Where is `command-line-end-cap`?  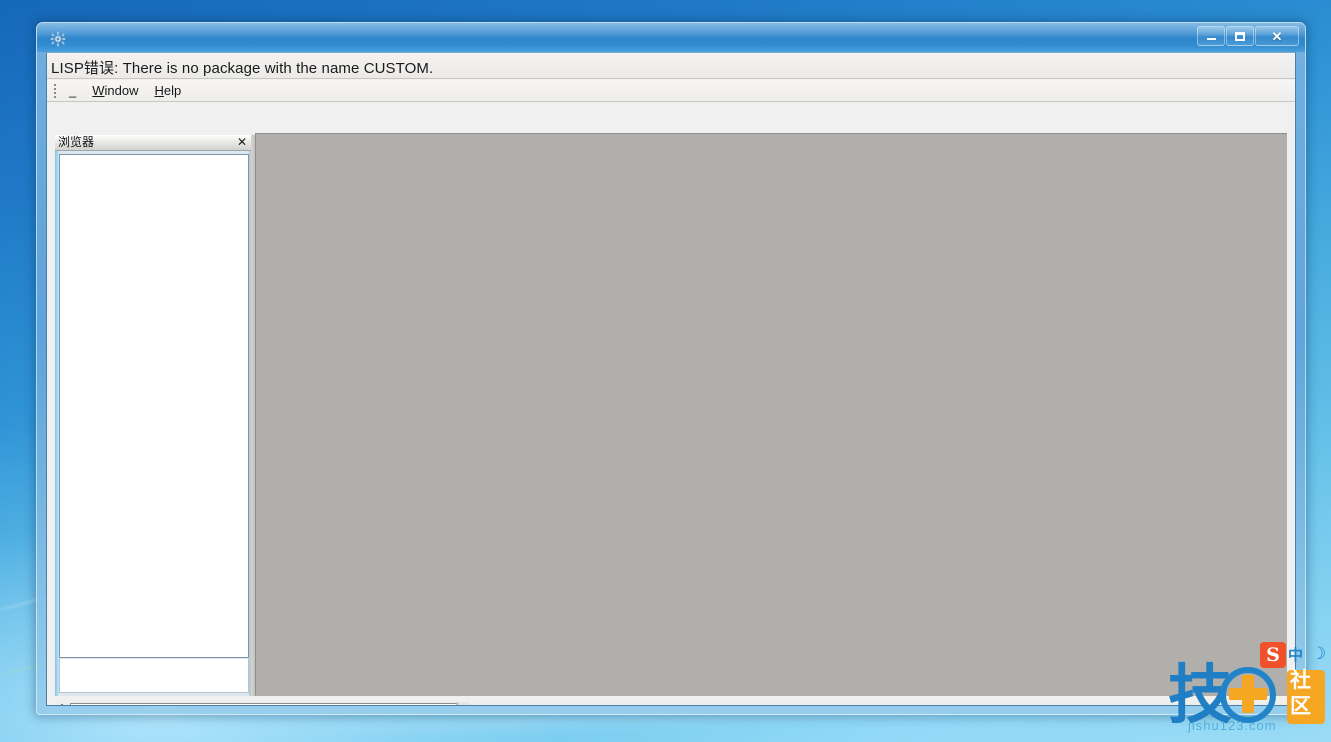
command-line-end-cap is located at coordinates (463, 703).